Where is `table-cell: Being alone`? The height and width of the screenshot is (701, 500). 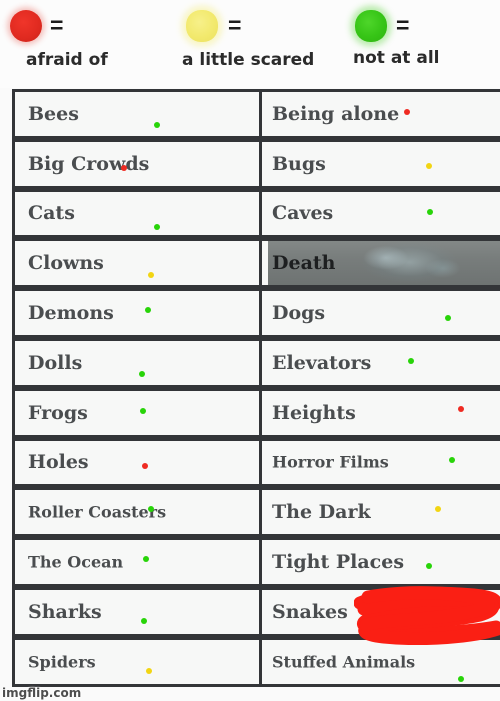
table-cell: Being alone is located at coordinates (381, 114).